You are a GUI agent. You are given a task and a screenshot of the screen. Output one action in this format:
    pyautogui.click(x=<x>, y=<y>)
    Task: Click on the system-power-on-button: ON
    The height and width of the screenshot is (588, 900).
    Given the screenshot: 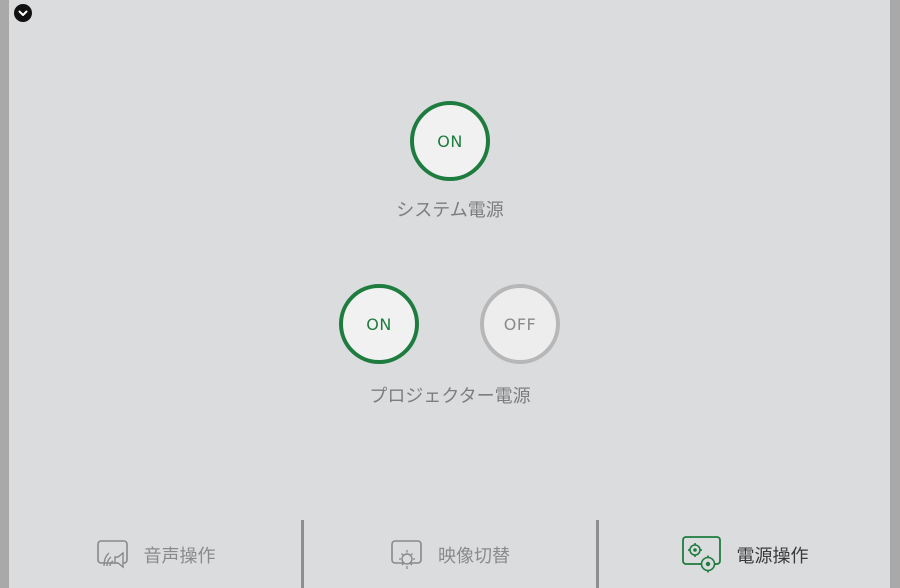 What is the action you would take?
    pyautogui.click(x=450, y=141)
    